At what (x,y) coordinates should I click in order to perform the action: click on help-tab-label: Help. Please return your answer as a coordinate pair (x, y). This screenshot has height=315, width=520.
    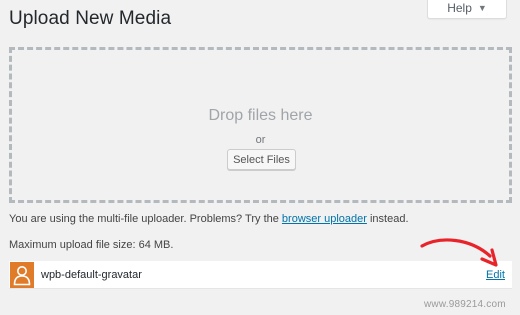
    Looking at the image, I should click on (459, 8).